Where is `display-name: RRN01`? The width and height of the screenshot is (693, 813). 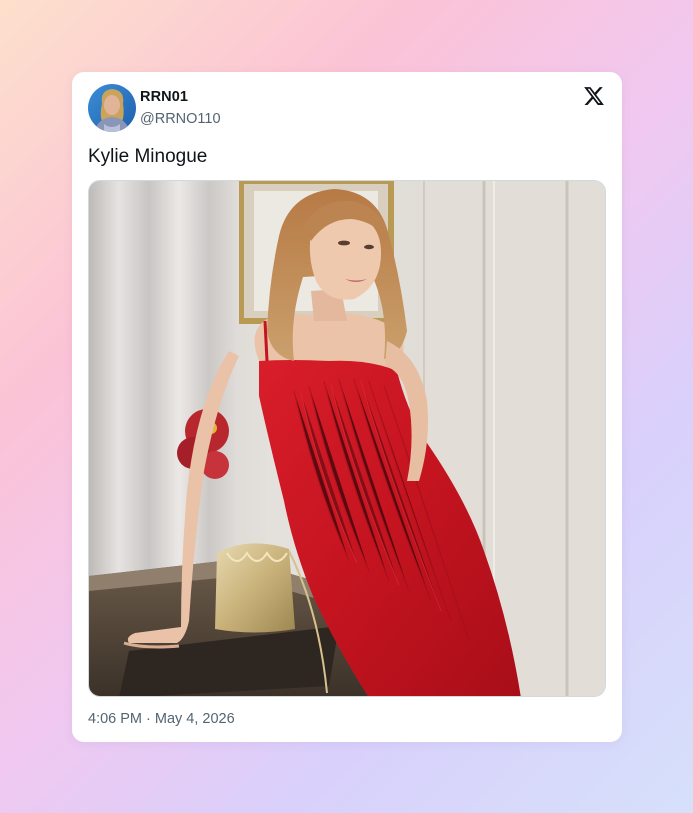 display-name: RRN01 is located at coordinates (164, 97).